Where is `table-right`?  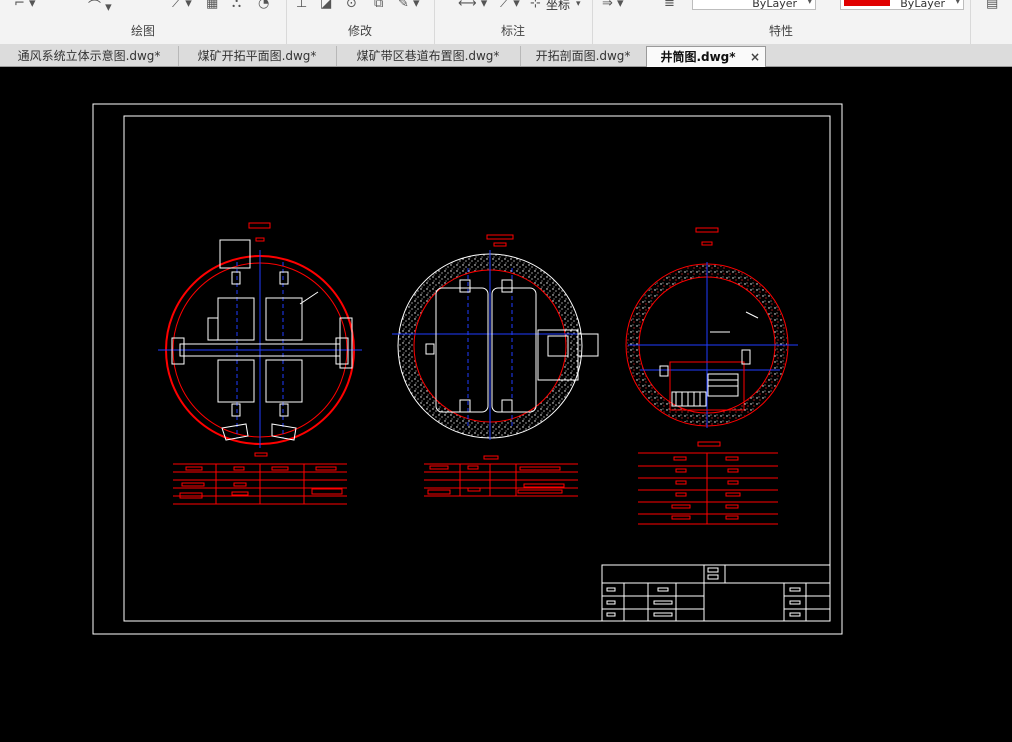
table-right is located at coordinates (708, 488).